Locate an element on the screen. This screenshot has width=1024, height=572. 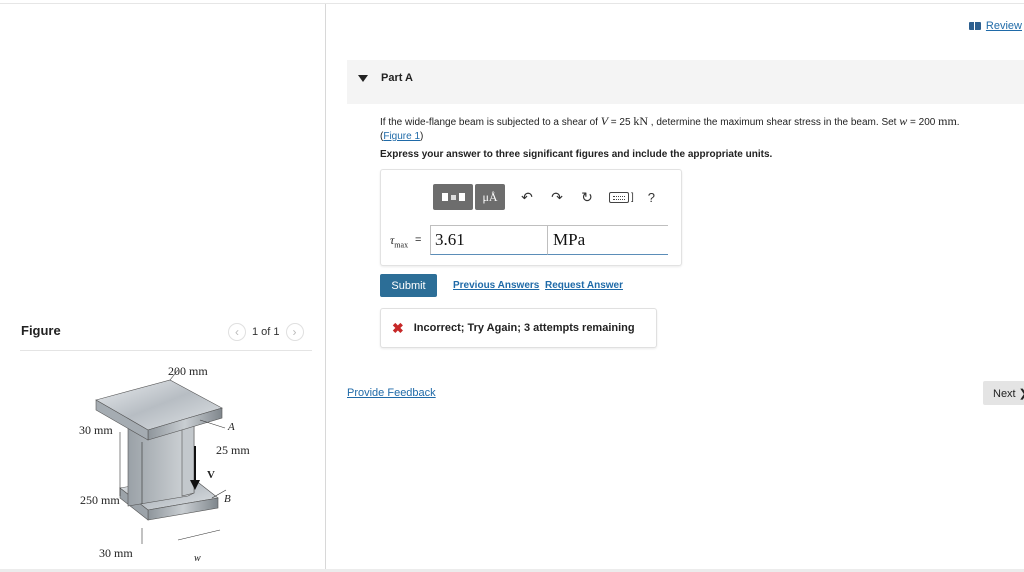
submit-button: Submit is located at coordinates (408, 285).